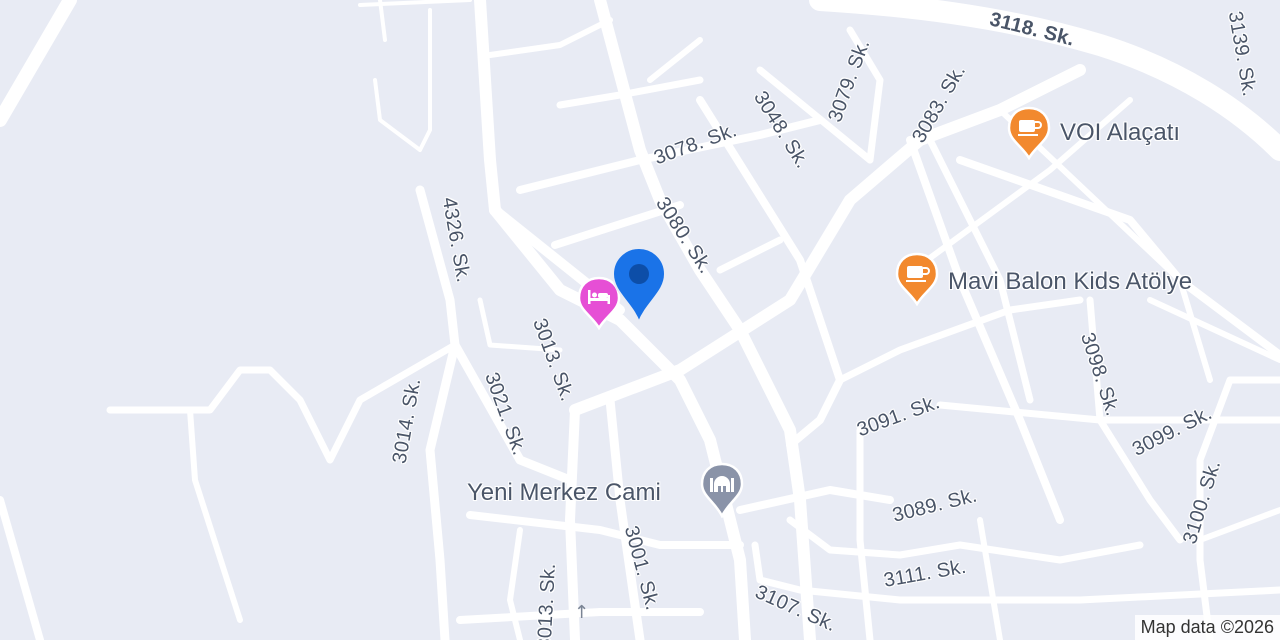 The image size is (1280, 640). I want to click on arrow-up-icon: ↑, so click(582, 612).